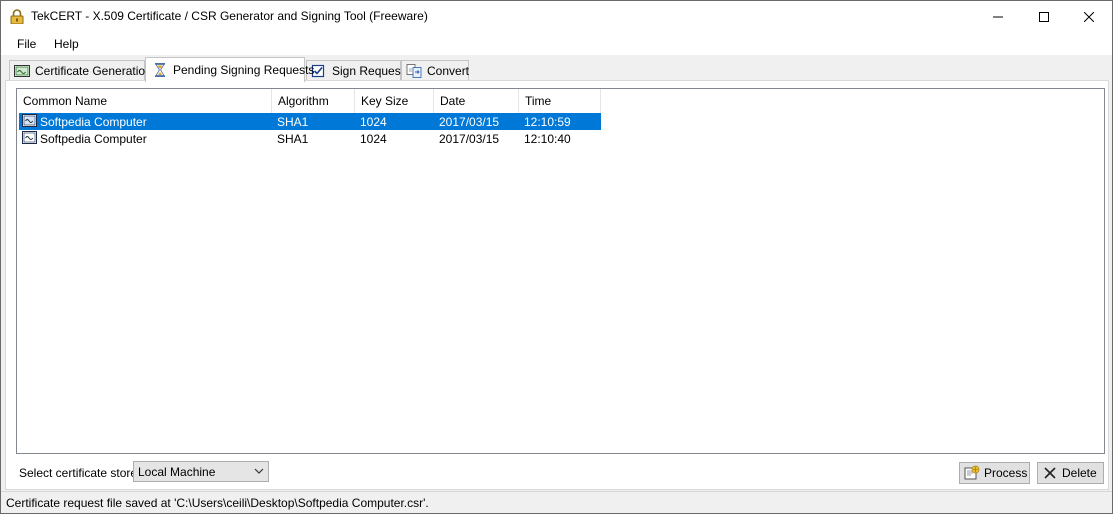 This screenshot has width=1113, height=514. What do you see at coordinates (66, 44) in the screenshot?
I see `menu-help: Help` at bounding box center [66, 44].